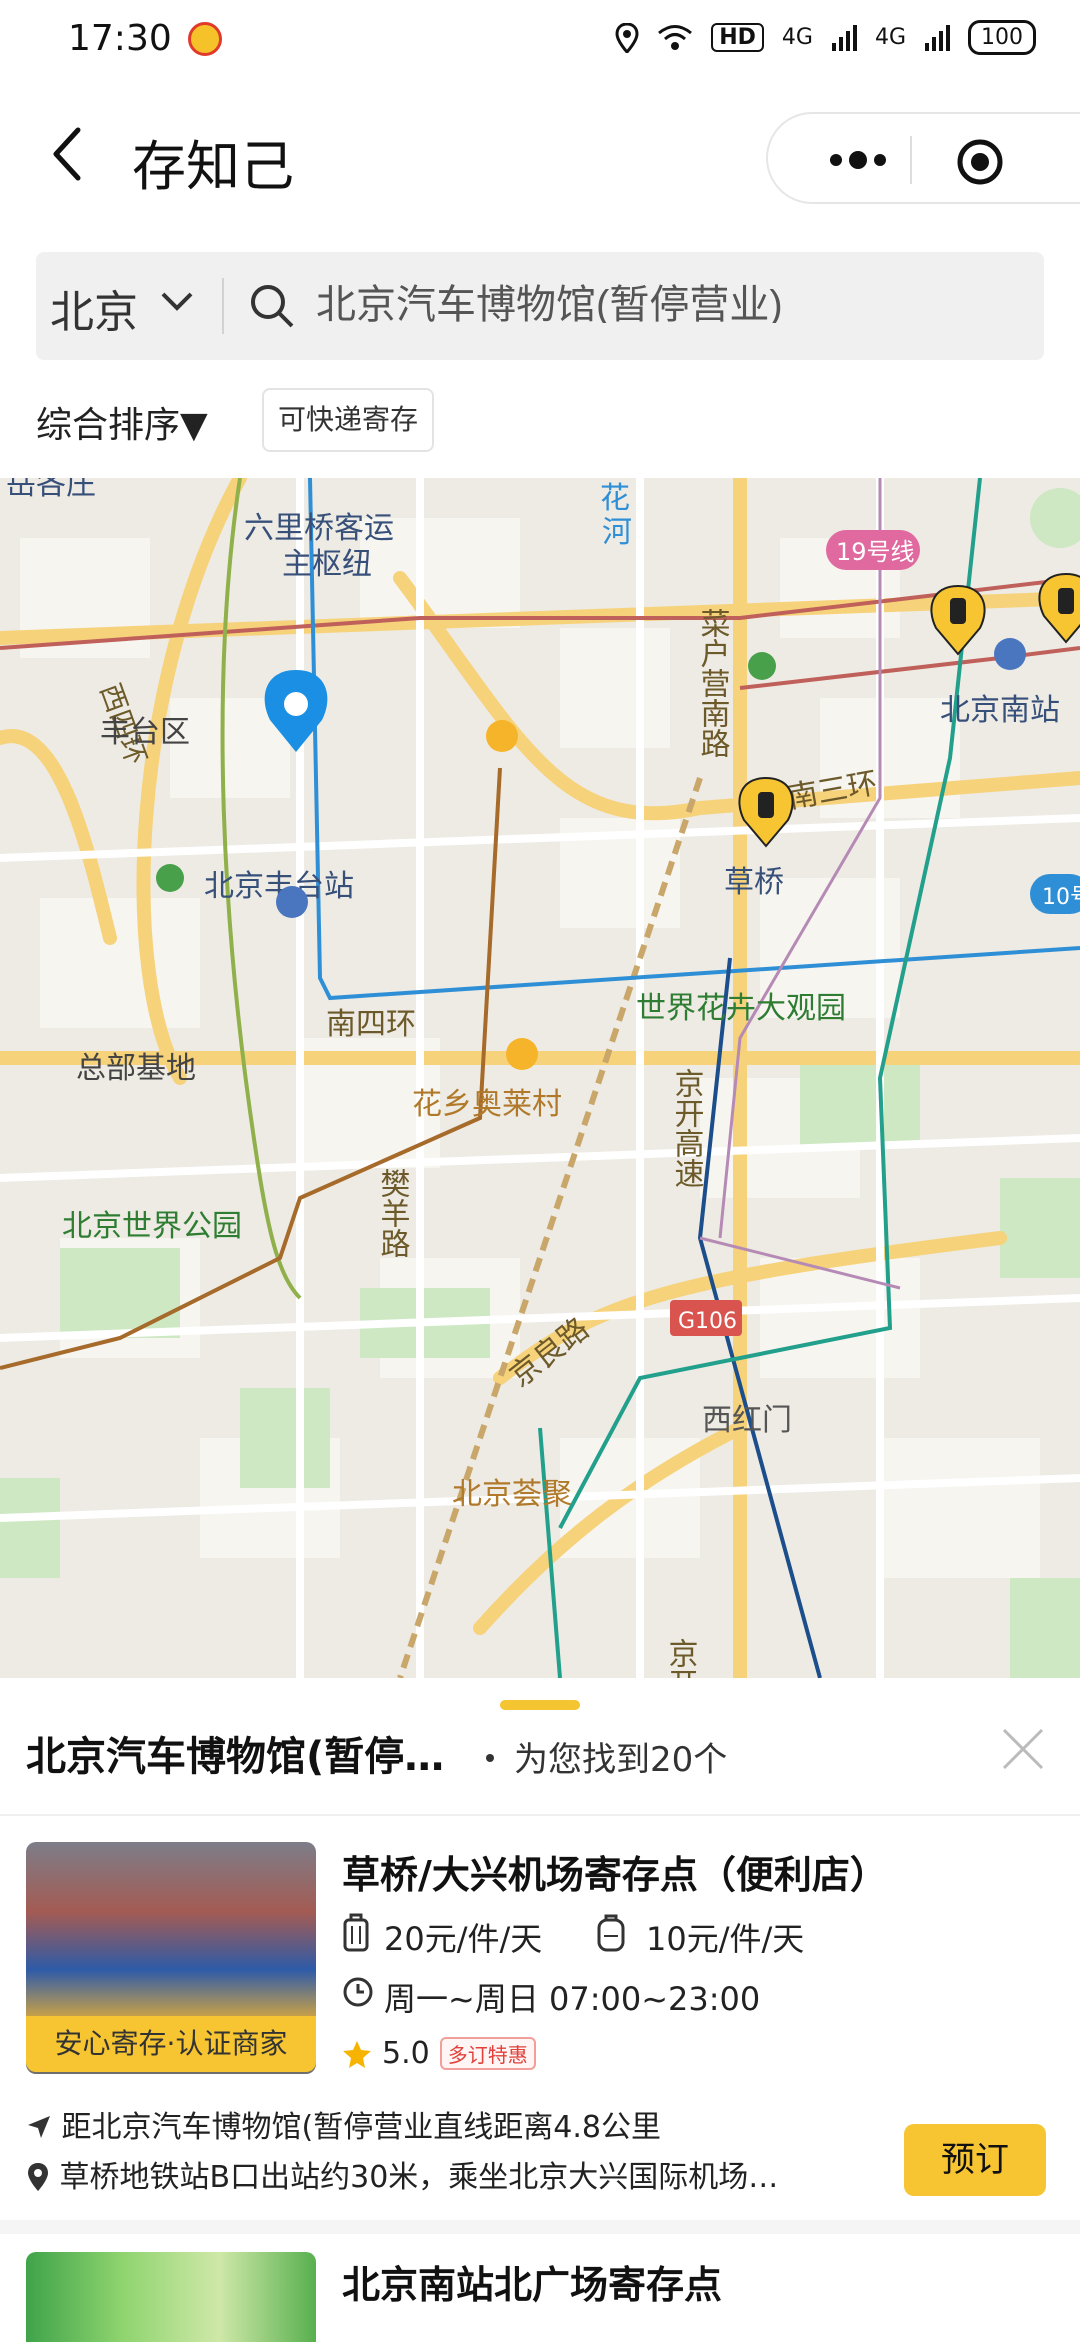 This screenshot has height=2342, width=1080. What do you see at coordinates (754, 882) in the screenshot?
I see `map-label: 草桥` at bounding box center [754, 882].